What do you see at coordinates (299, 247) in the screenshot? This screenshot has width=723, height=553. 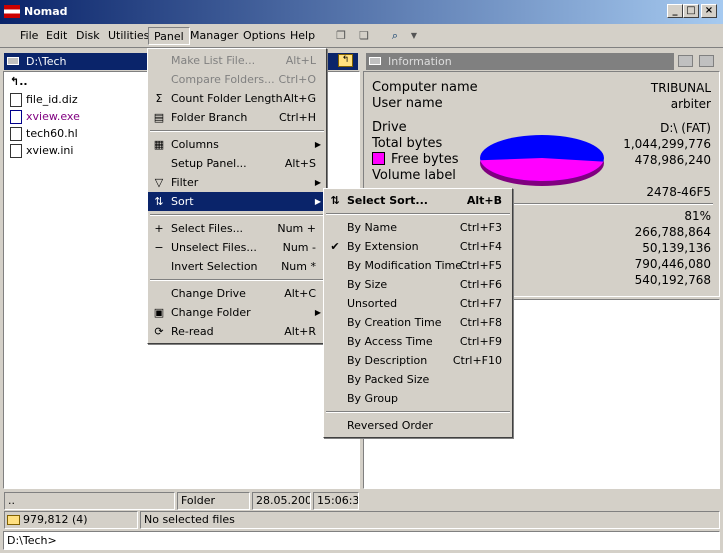 I see `menu-item-shortcut: Num -` at bounding box center [299, 247].